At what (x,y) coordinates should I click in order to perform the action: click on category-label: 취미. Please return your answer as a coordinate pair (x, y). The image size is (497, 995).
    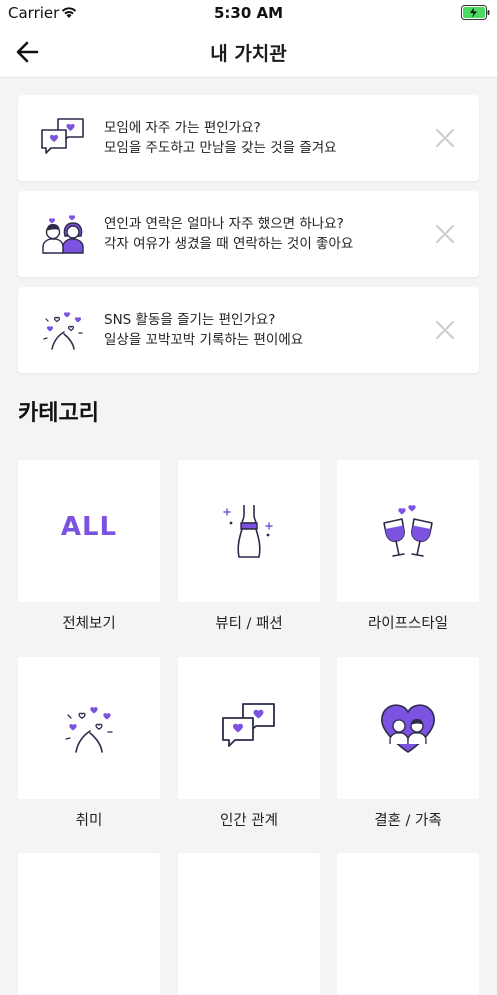
    Looking at the image, I should click on (89, 821).